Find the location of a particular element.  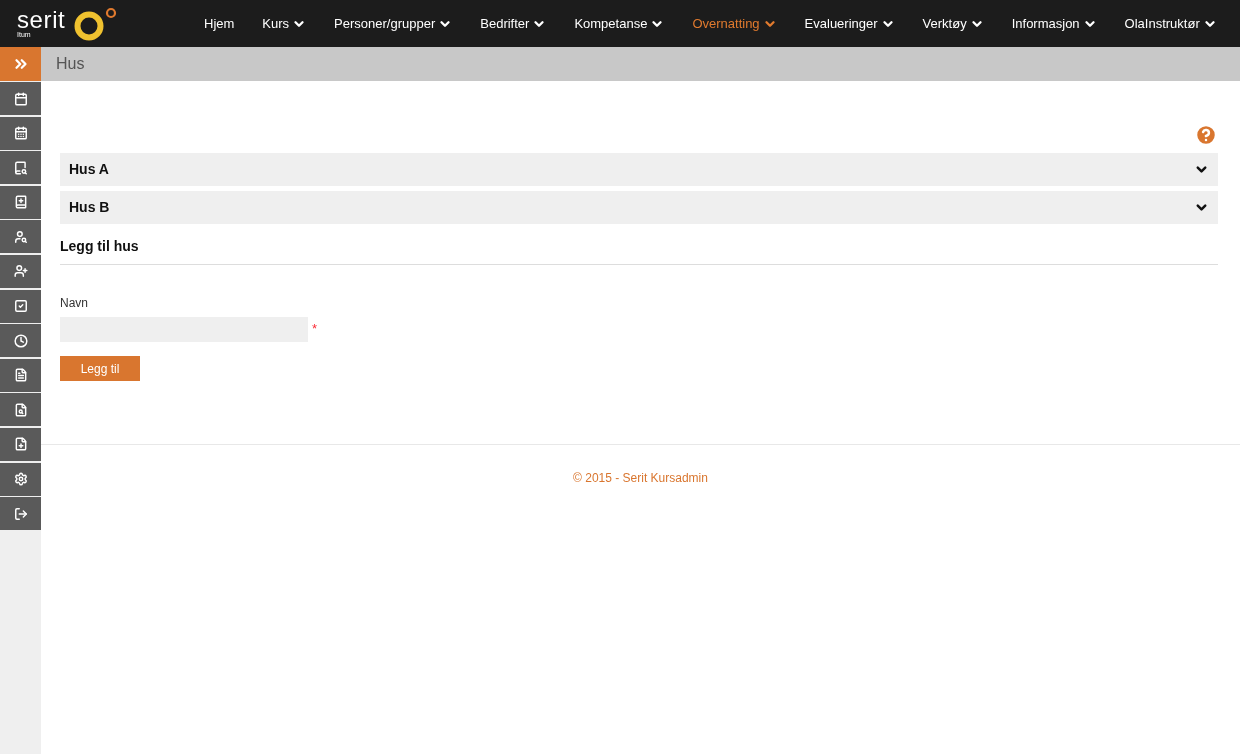

document-plus-icon is located at coordinates (20, 444).